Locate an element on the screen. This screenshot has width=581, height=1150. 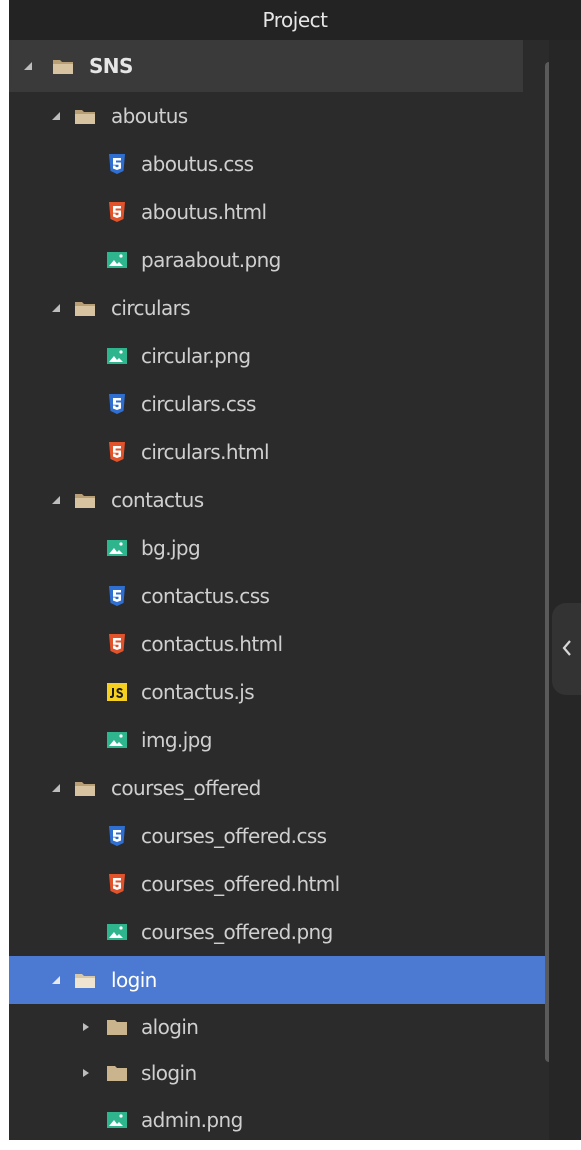
folder-label: contactus is located at coordinates (157, 500).